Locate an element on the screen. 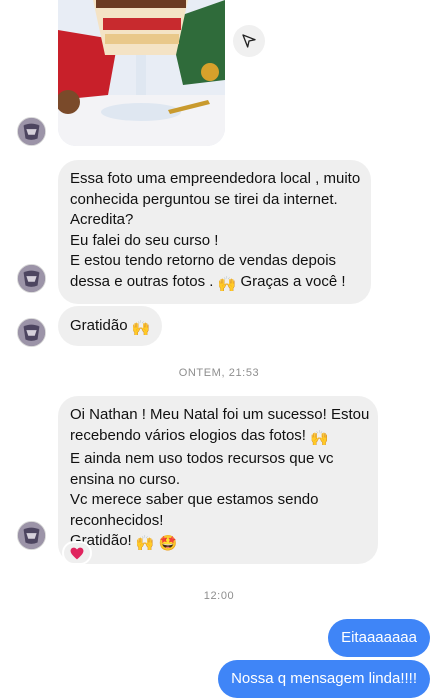 The width and height of the screenshot is (438, 700). message-line: Gratidão! 🙌 🤩 is located at coordinates (218, 543).